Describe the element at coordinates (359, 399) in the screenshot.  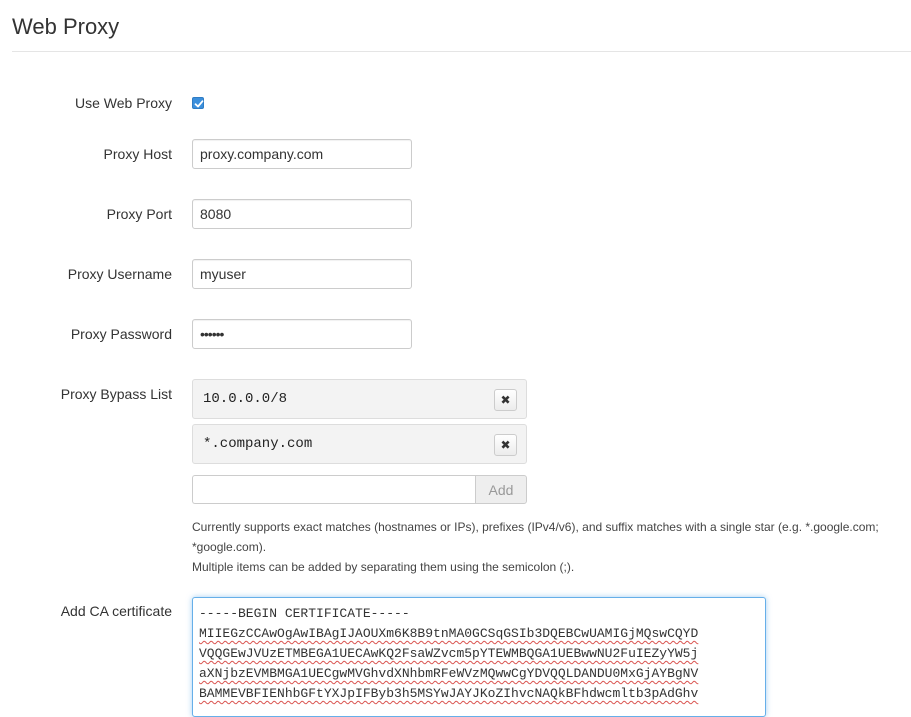
I see `bypass-list-item: 10.0.0.0/8 ✖` at that location.